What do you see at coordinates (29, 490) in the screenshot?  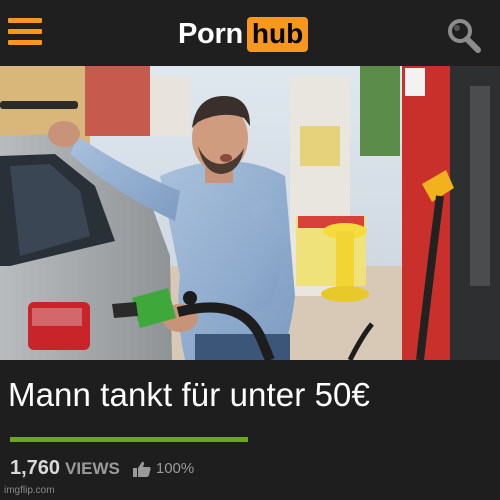 I see `watermark: imgflip.com` at bounding box center [29, 490].